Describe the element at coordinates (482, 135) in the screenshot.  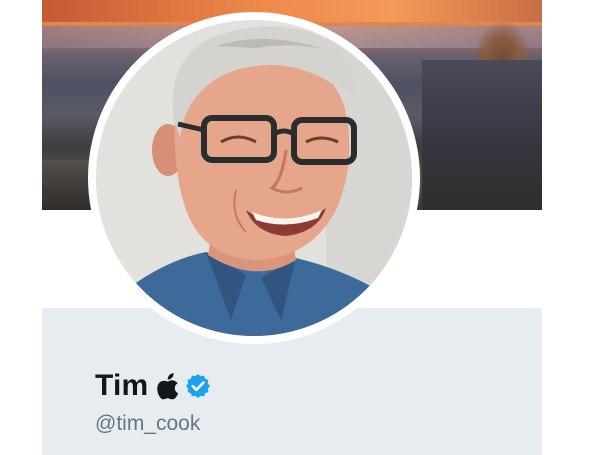
I see `banner-wall` at that location.